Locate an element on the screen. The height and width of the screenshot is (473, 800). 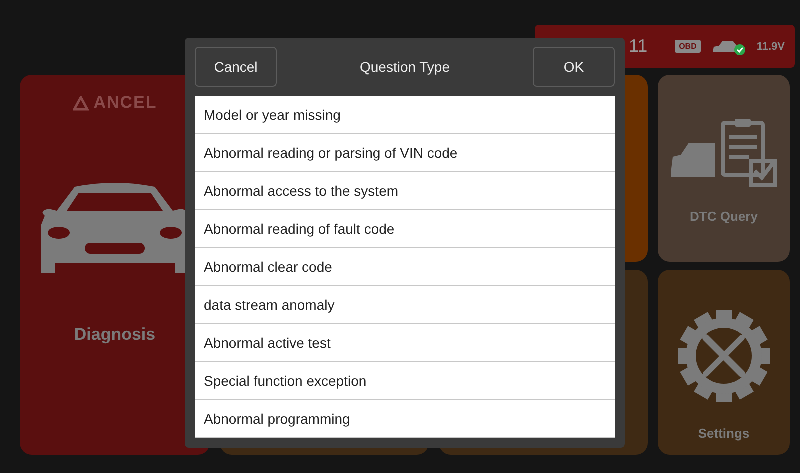
tools-gear-icon is located at coordinates (724, 356).